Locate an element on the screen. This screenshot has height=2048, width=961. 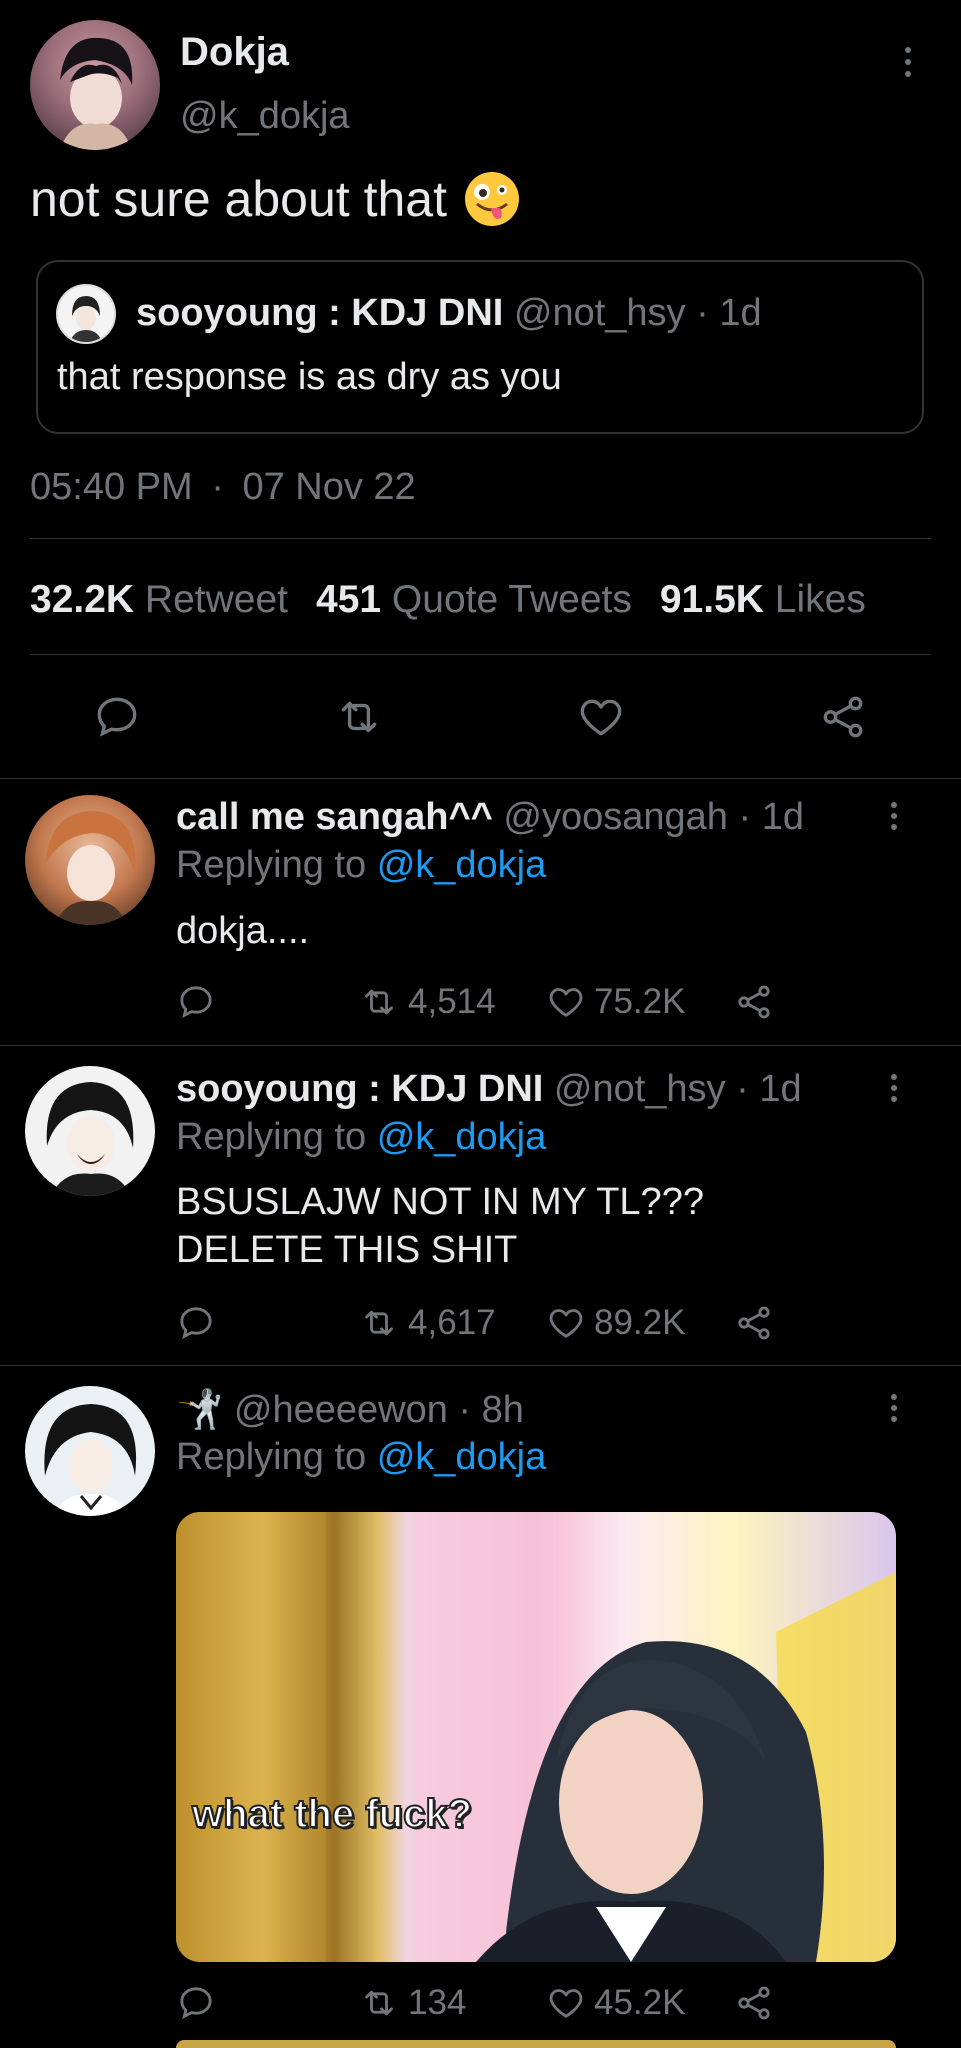
reply-2-header: sooyoung : KDJ DNI @not_hsy · 1d is located at coordinates (489, 1089).